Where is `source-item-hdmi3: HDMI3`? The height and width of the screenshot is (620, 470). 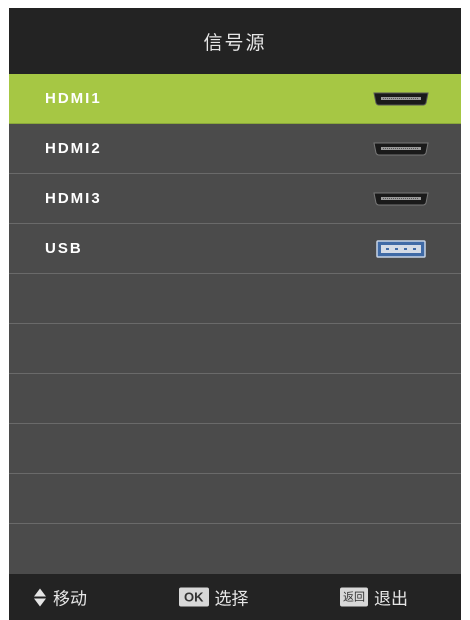
source-item-hdmi3: HDMI3 is located at coordinates (235, 199).